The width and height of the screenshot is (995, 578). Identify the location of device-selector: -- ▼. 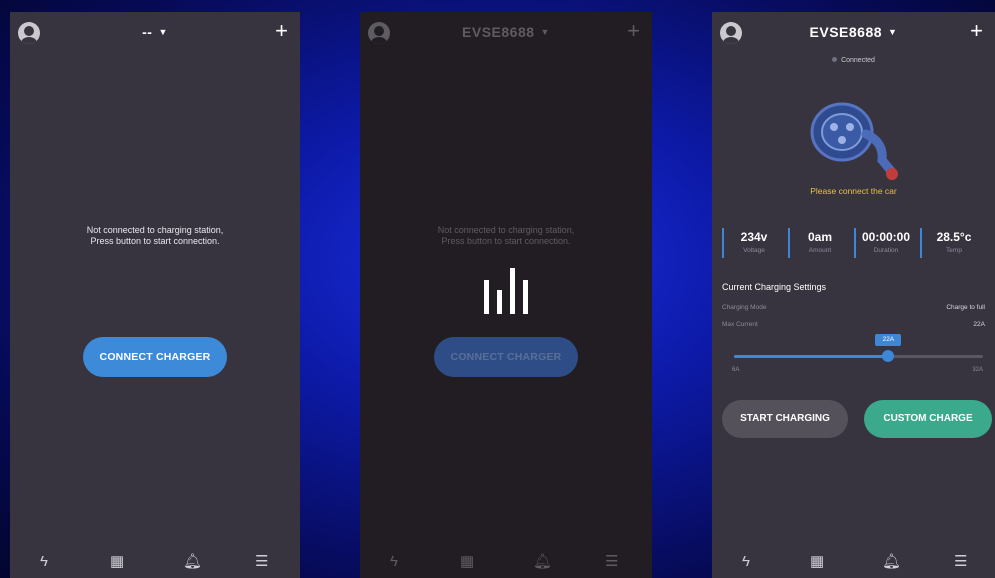
(155, 32).